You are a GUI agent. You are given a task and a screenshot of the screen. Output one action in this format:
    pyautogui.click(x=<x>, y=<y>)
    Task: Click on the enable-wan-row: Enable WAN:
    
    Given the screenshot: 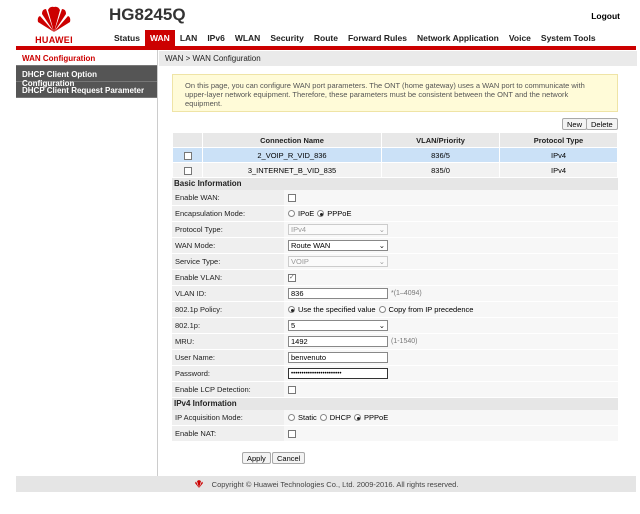 What is the action you would take?
    pyautogui.click(x=395, y=198)
    